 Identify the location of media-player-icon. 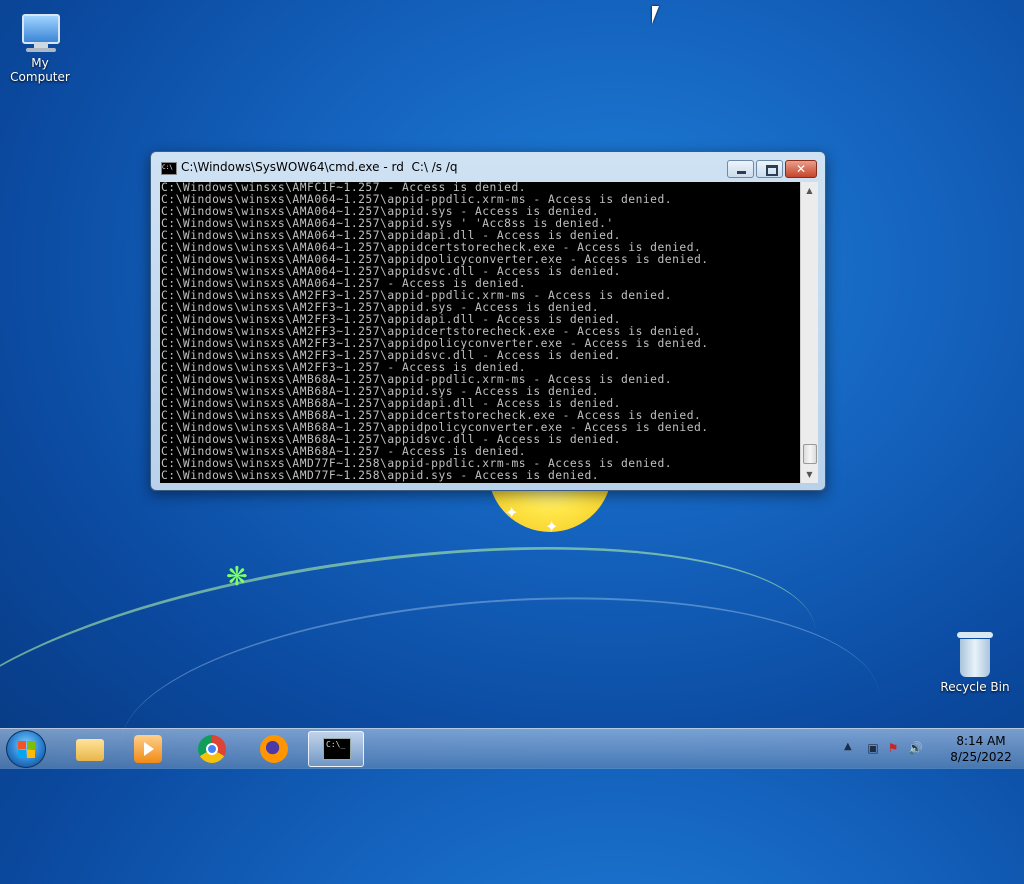
(148, 749).